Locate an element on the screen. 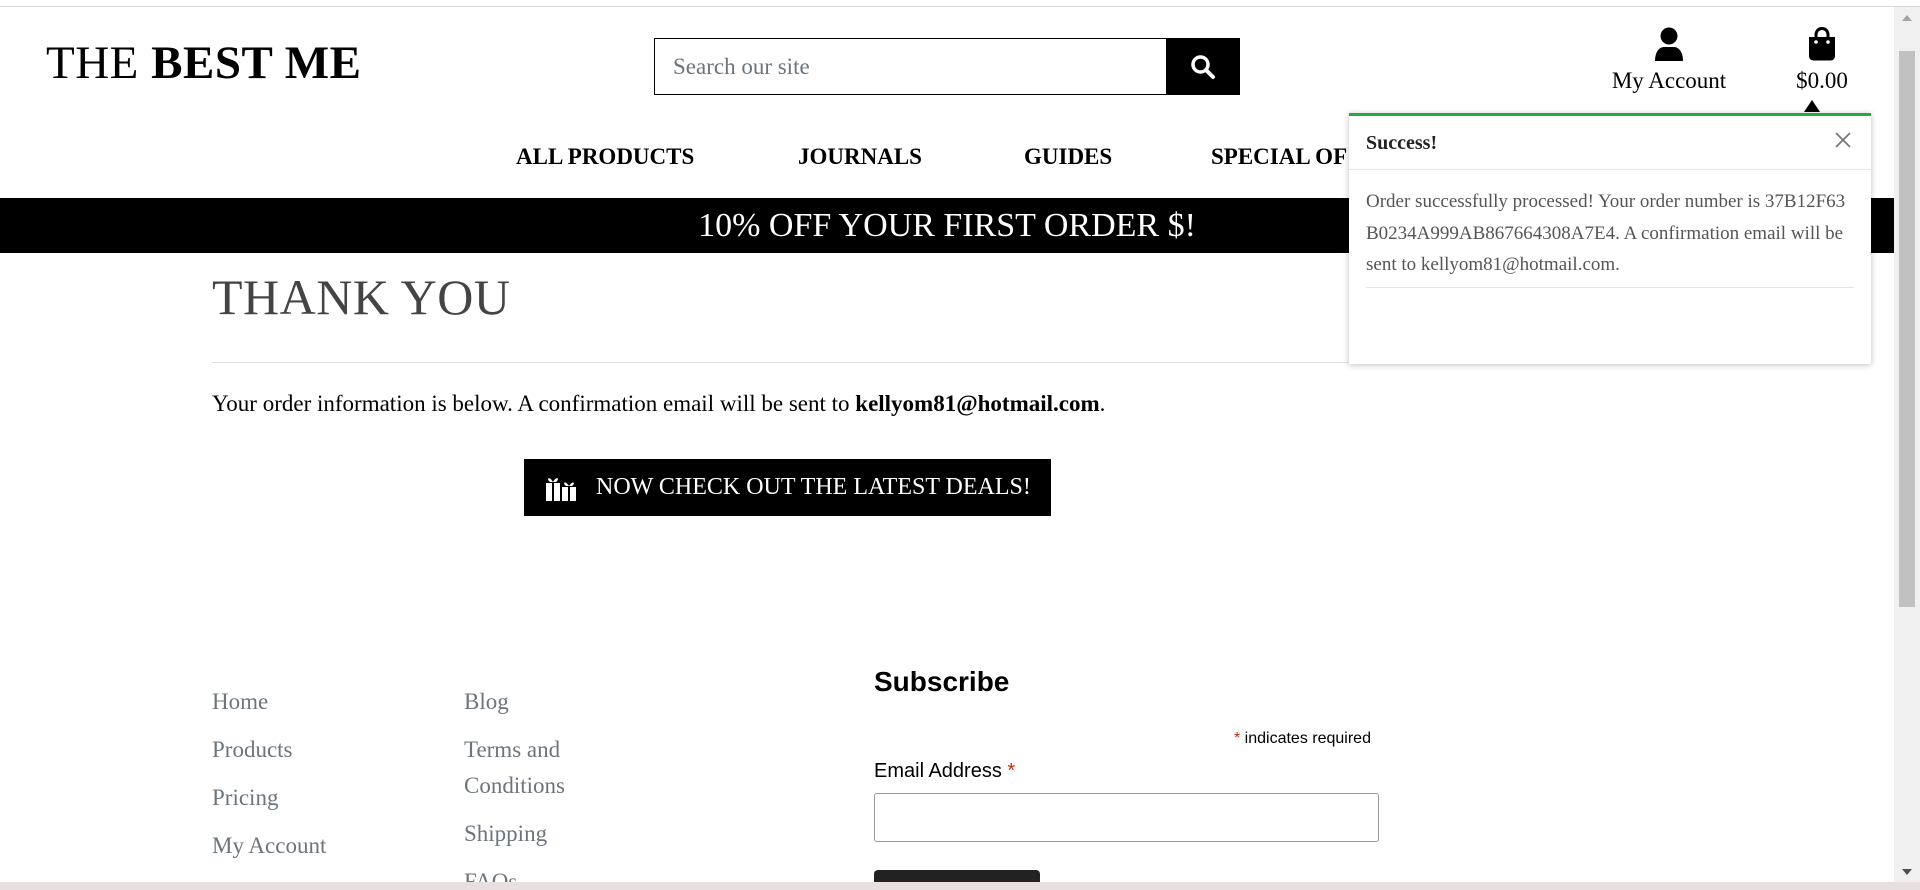  footer-link-conditions: Conditions is located at coordinates (514, 786).